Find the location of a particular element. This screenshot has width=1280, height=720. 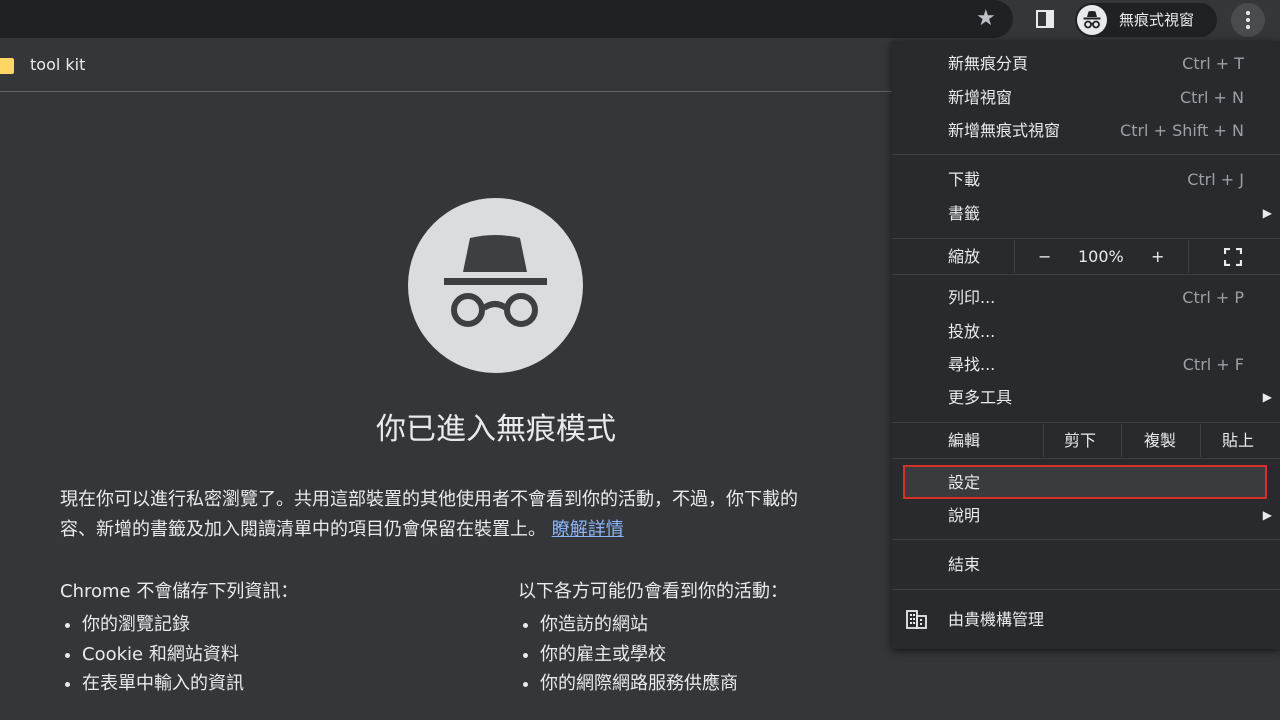

menu-item-shortcut: Ctrl + N is located at coordinates (1211, 97).